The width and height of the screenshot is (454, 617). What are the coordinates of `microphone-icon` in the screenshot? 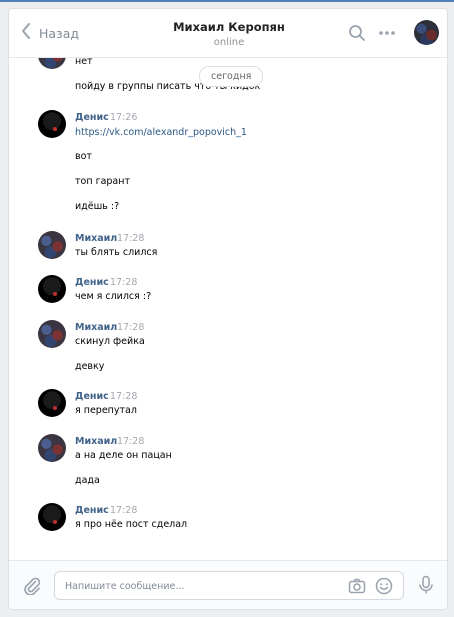 It's located at (426, 585).